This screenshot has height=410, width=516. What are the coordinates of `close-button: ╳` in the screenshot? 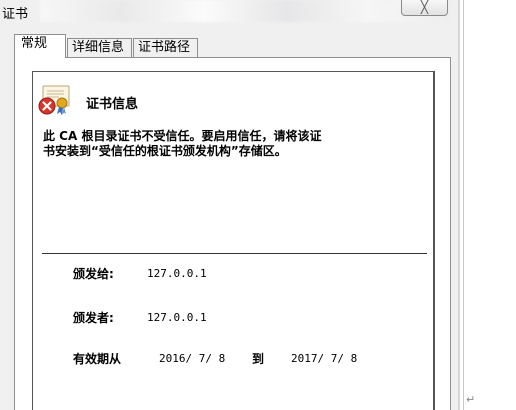 It's located at (424, 8).